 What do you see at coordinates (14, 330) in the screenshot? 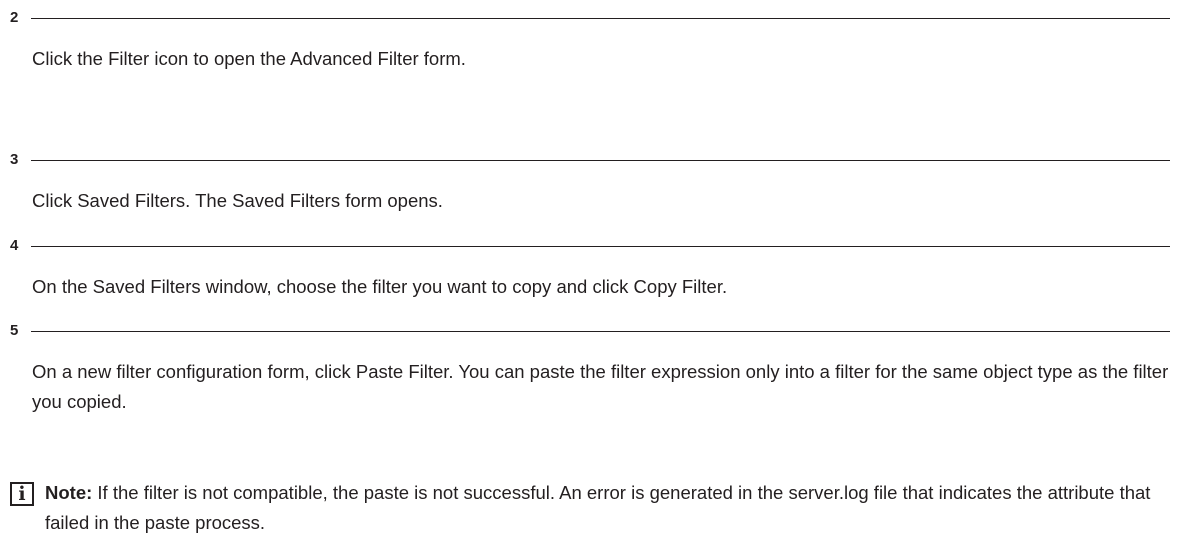
I see `step-number: 5` at bounding box center [14, 330].